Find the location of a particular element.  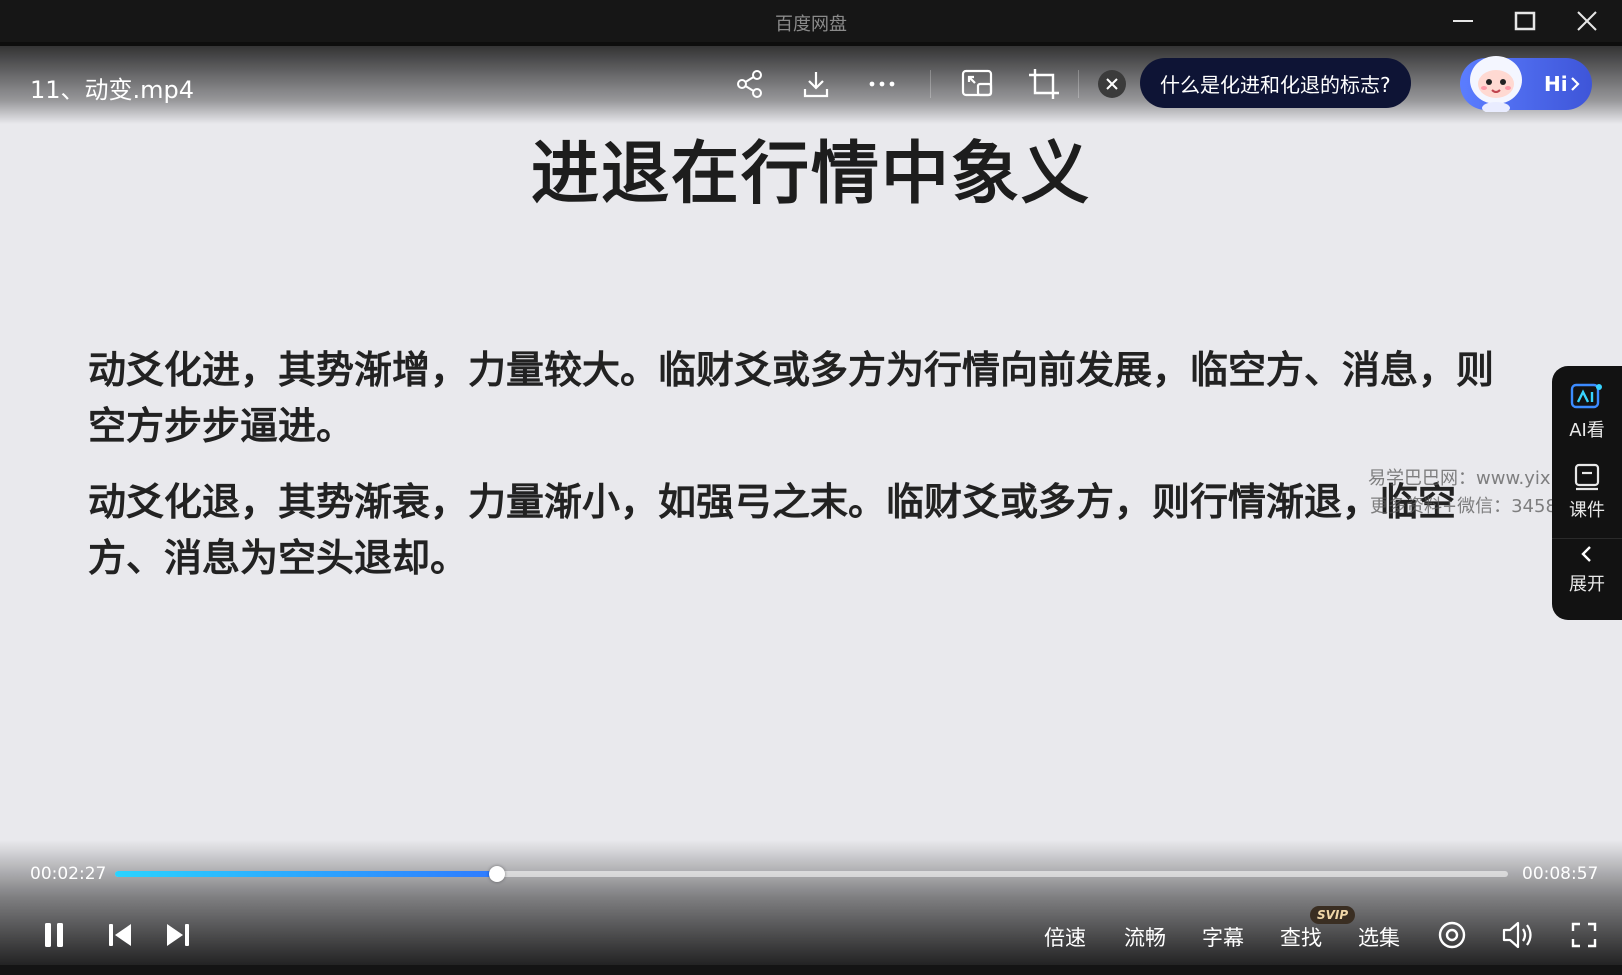

svip-badge: SVIP is located at coordinates (1333, 915).